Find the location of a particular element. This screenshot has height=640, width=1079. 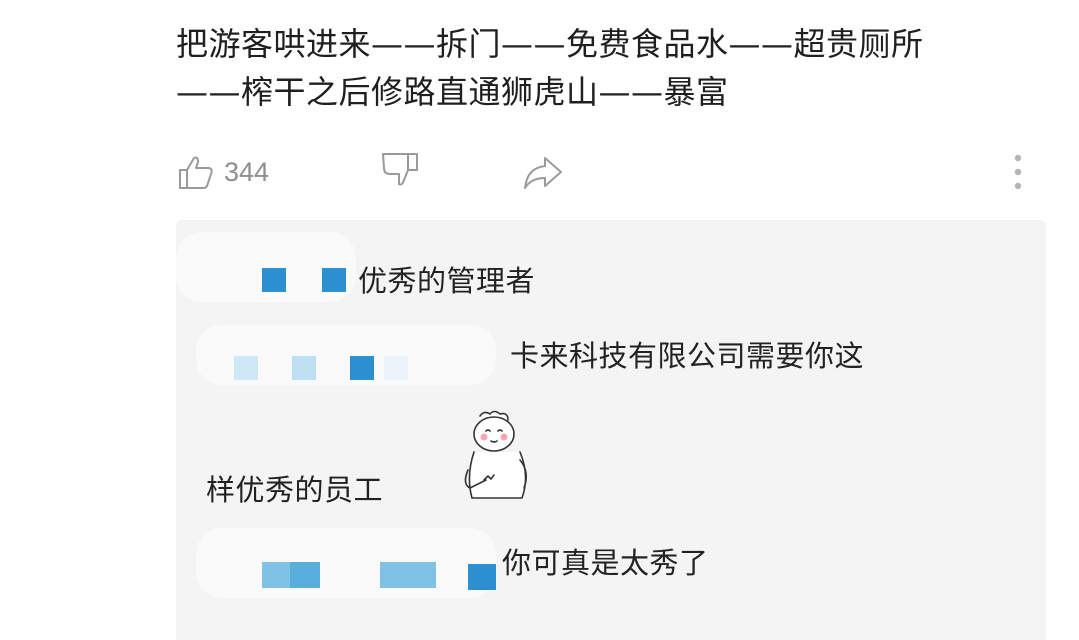

share-button is located at coordinates (543, 172).